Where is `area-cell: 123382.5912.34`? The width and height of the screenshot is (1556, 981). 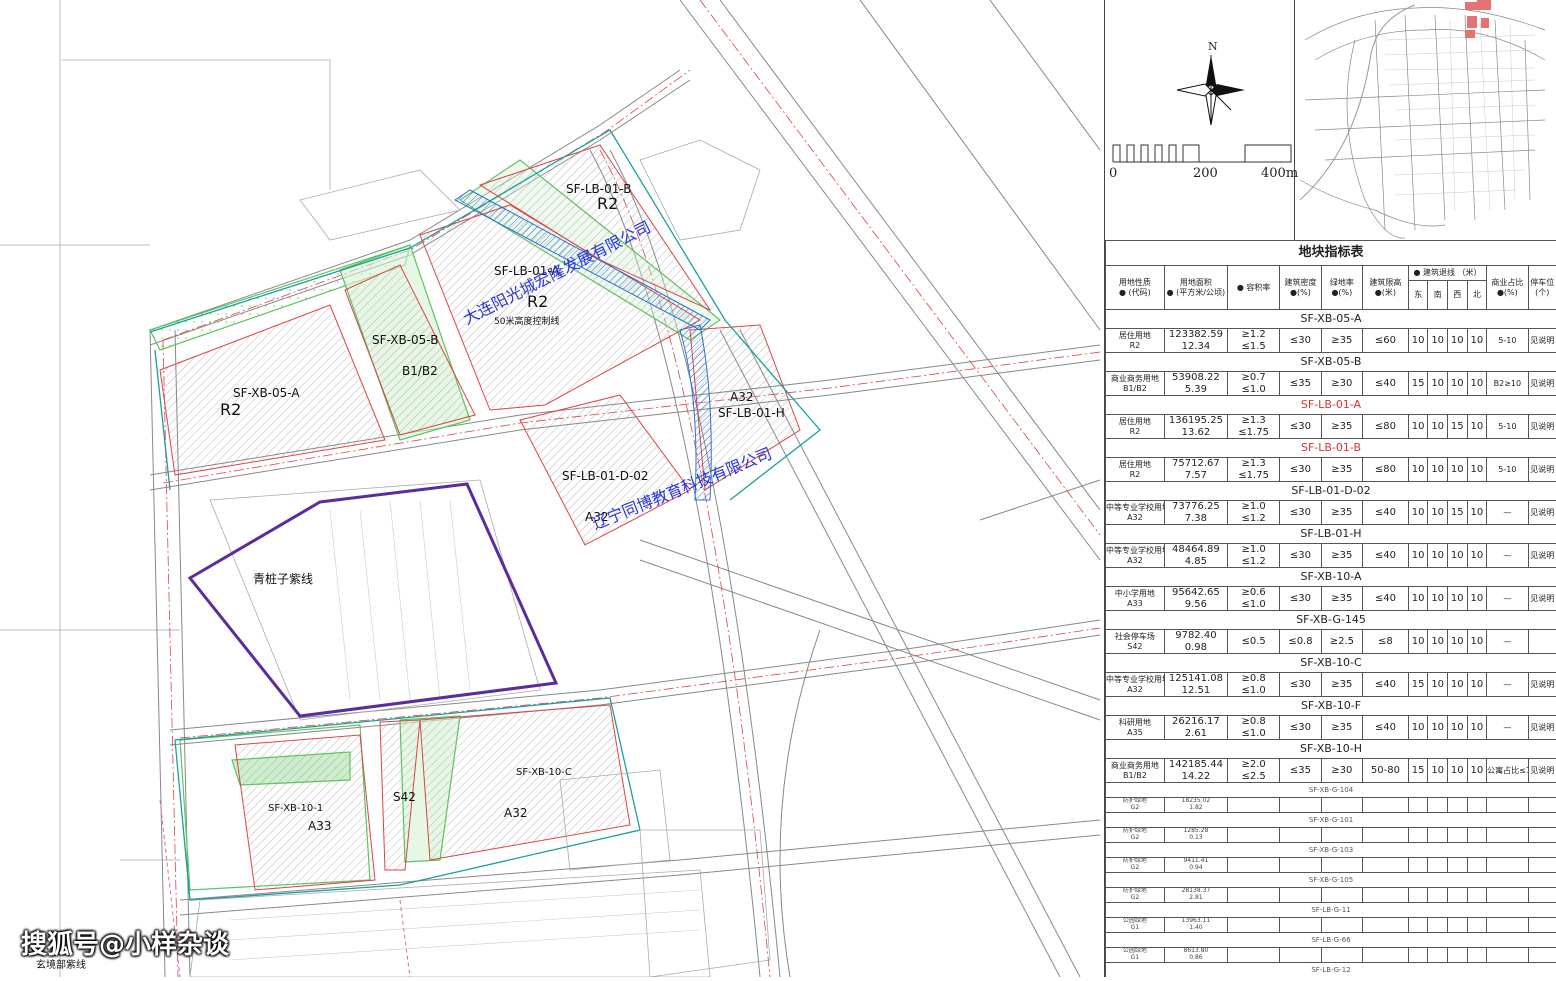 area-cell: 123382.5912.34 is located at coordinates (1195, 341).